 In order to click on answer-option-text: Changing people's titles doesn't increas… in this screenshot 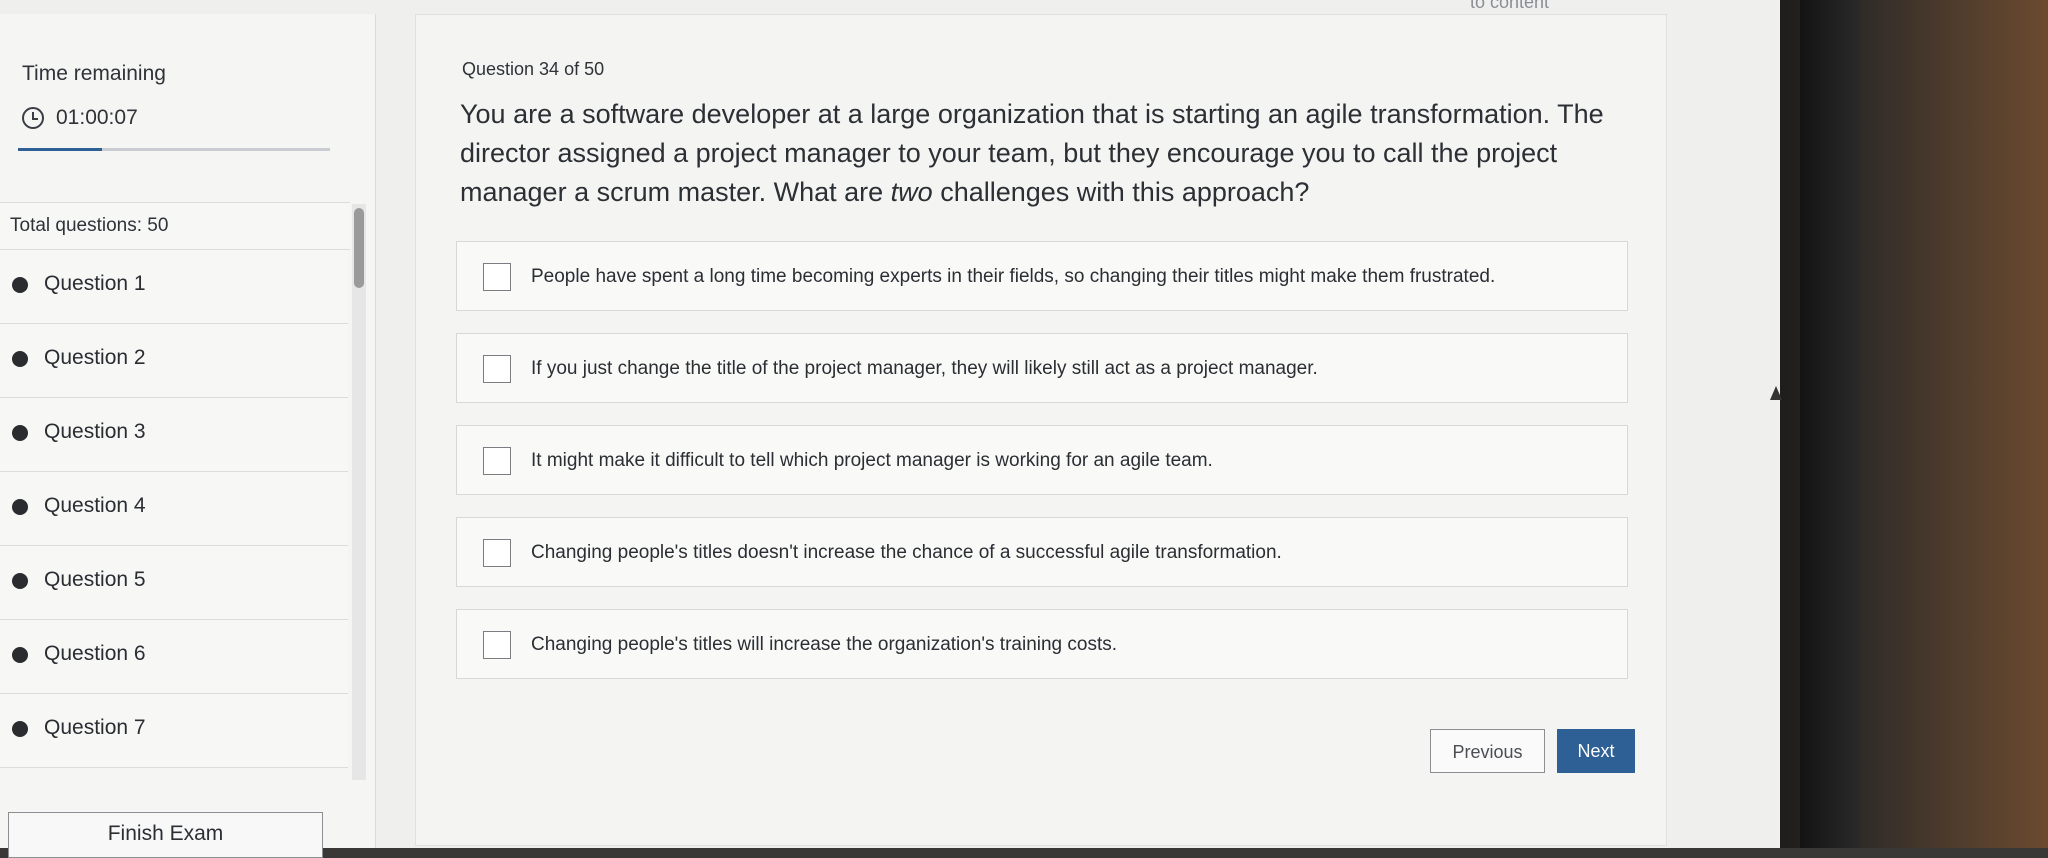, I will do `click(906, 552)`.